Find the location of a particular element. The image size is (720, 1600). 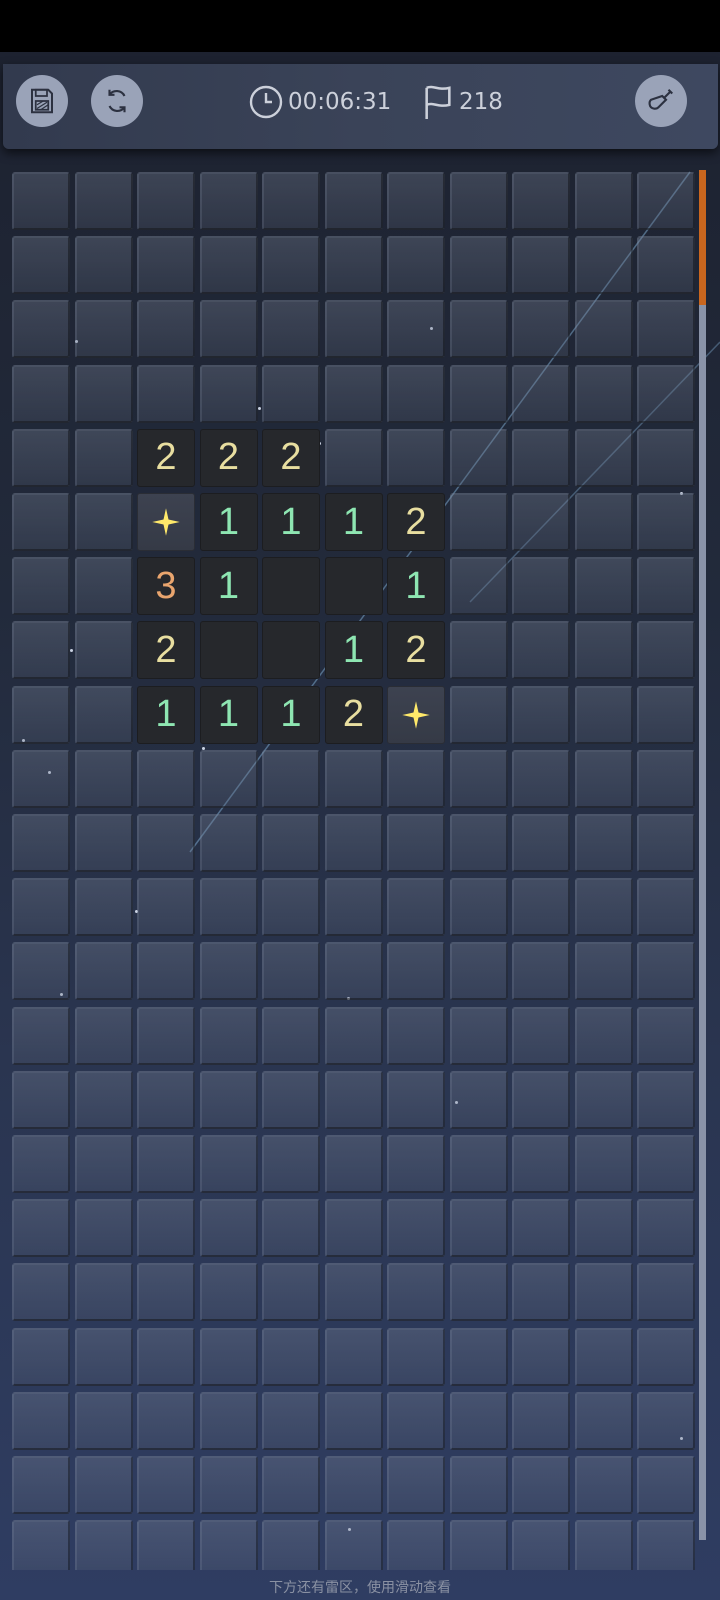

save-button is located at coordinates (42, 101).